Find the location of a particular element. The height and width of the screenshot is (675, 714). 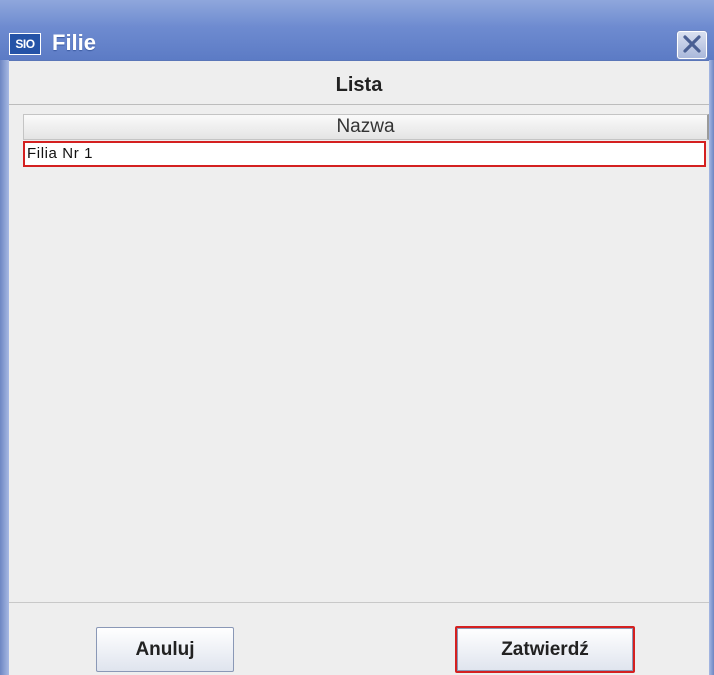

close-icon is located at coordinates (692, 44).